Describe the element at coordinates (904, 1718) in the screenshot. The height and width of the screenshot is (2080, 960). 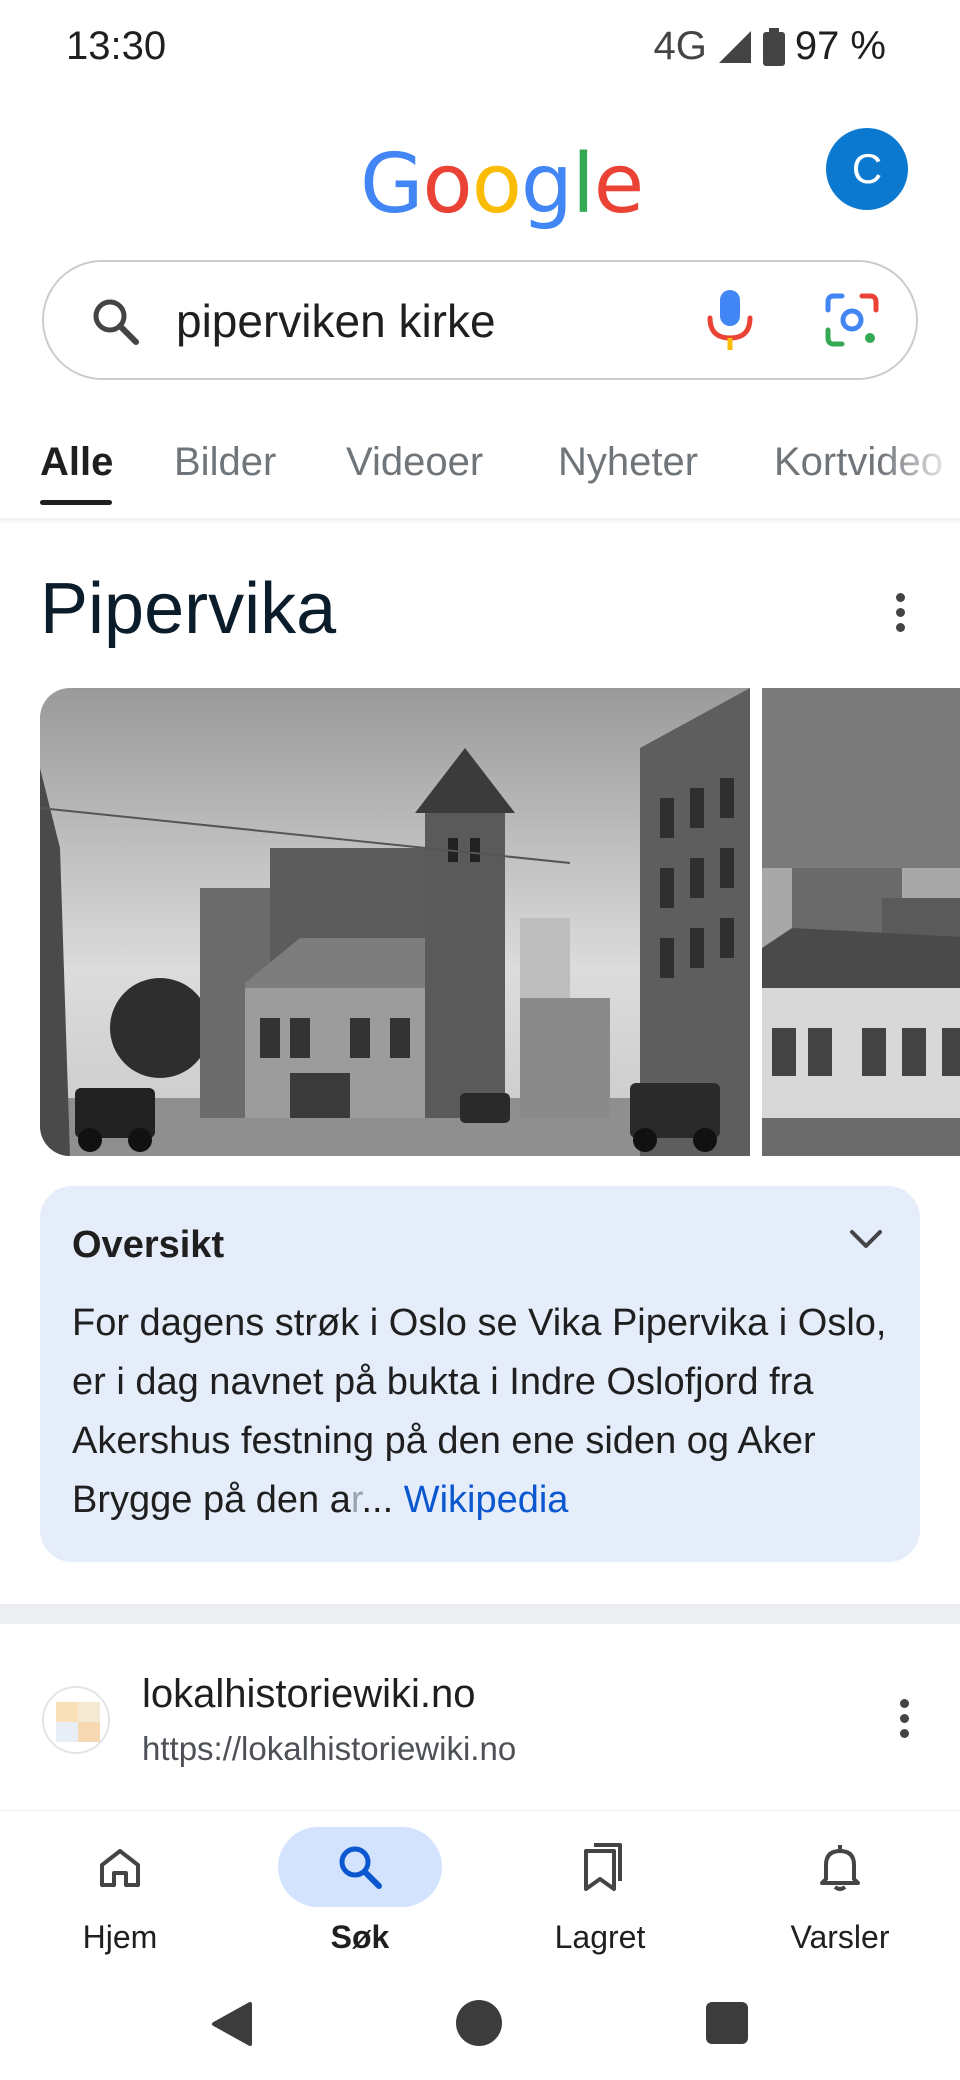
I see `result-more-options-icon` at that location.